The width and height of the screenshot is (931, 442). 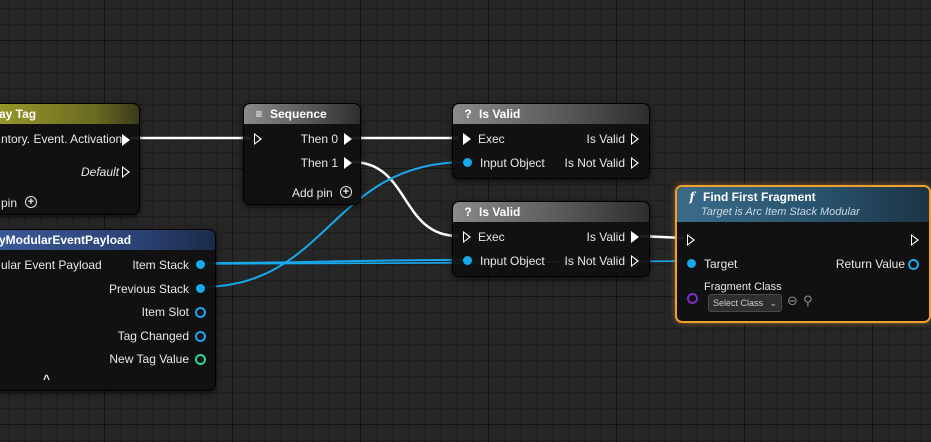 What do you see at coordinates (721, 264) in the screenshot?
I see `target-label: Target` at bounding box center [721, 264].